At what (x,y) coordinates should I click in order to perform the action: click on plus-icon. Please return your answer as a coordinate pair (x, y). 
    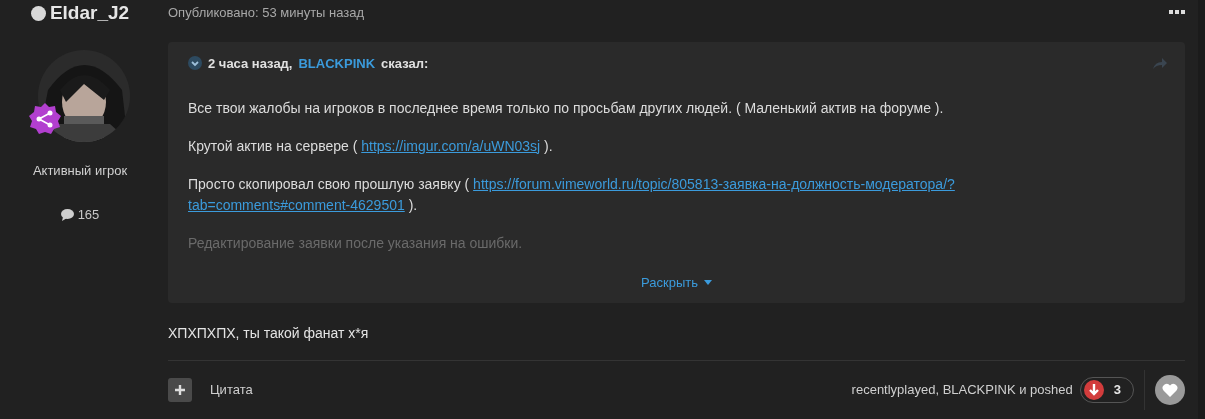
    Looking at the image, I should click on (180, 389).